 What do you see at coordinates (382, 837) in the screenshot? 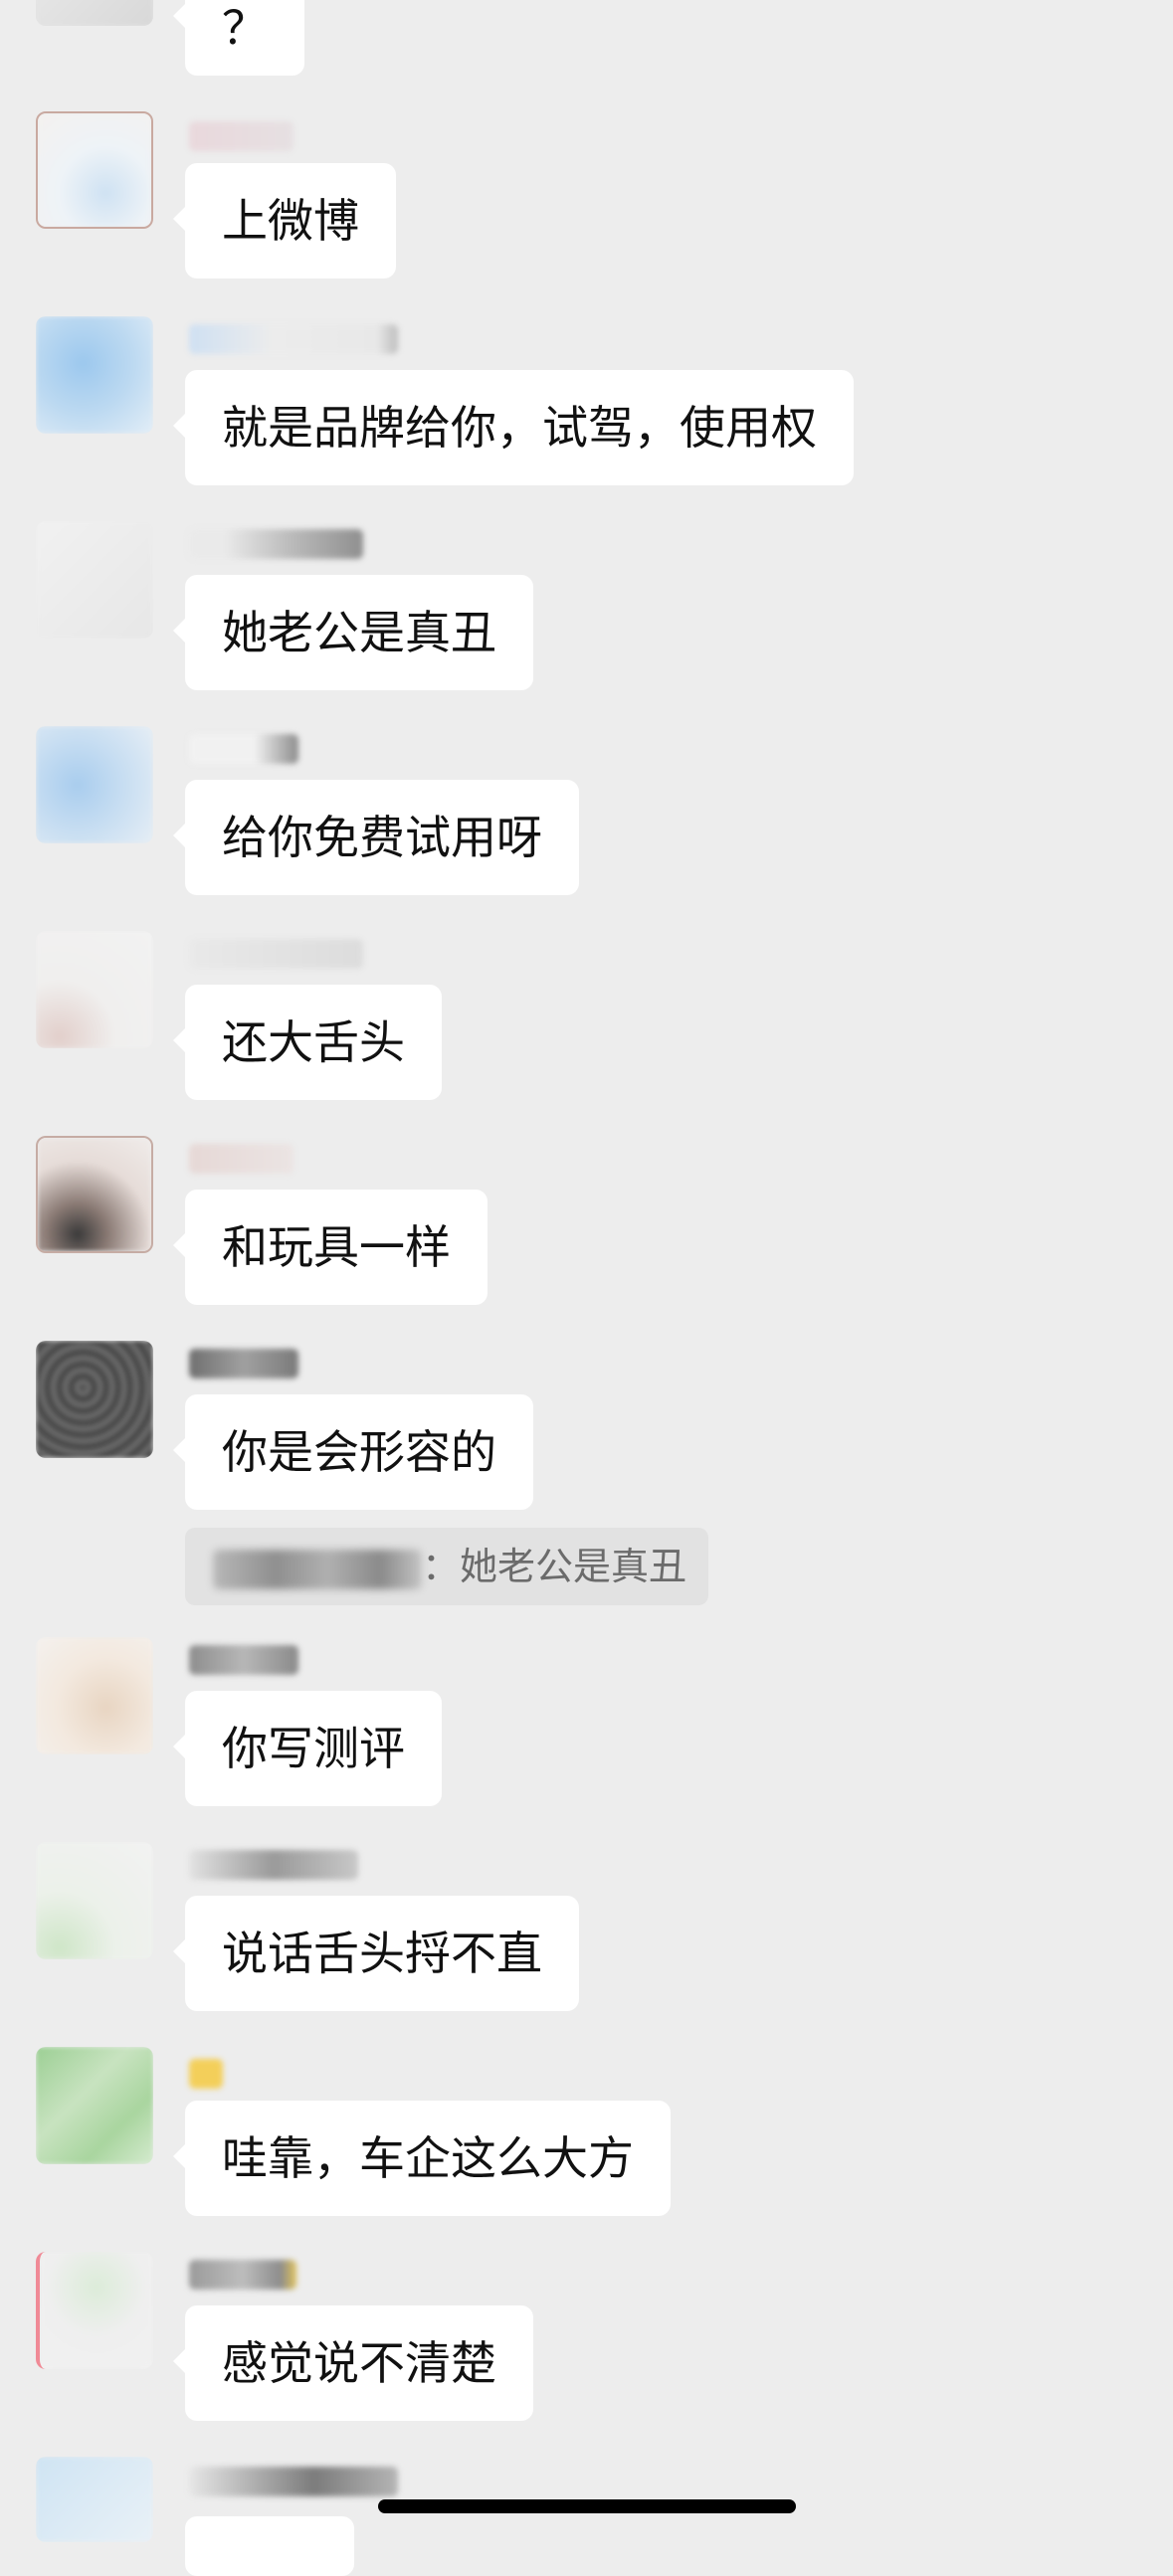
I see `message-text: 给你免费试用呀` at bounding box center [382, 837].